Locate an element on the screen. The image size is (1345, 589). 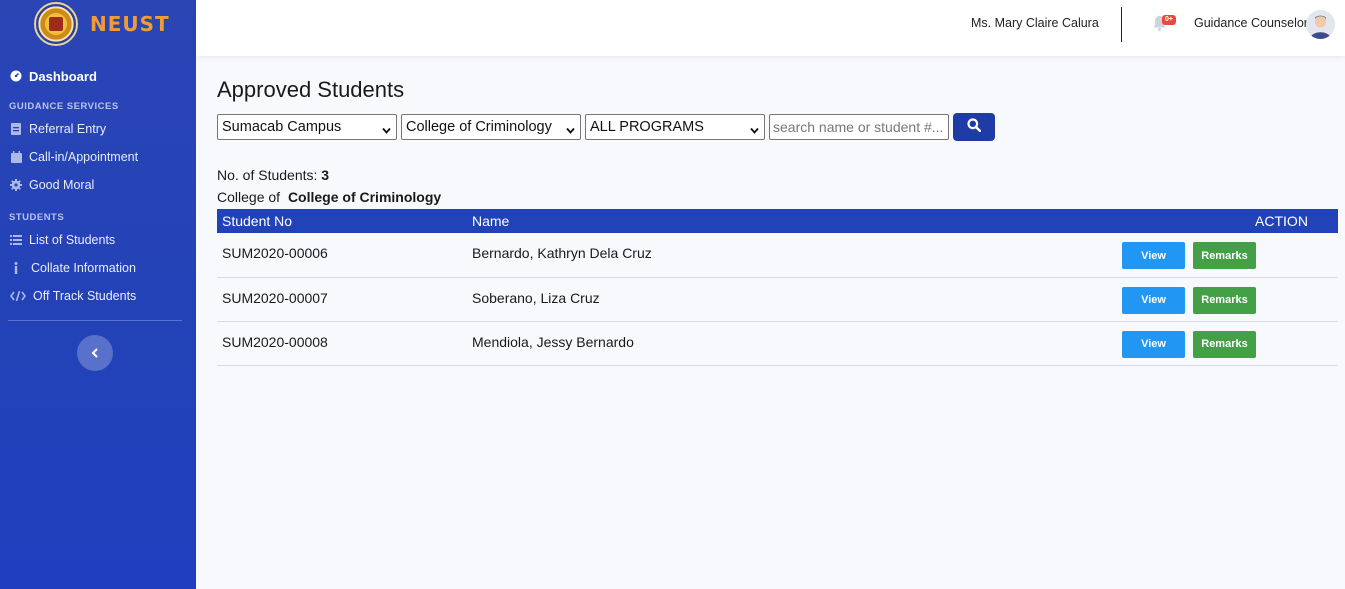
sidebar-toggle-button is located at coordinates (95, 353).